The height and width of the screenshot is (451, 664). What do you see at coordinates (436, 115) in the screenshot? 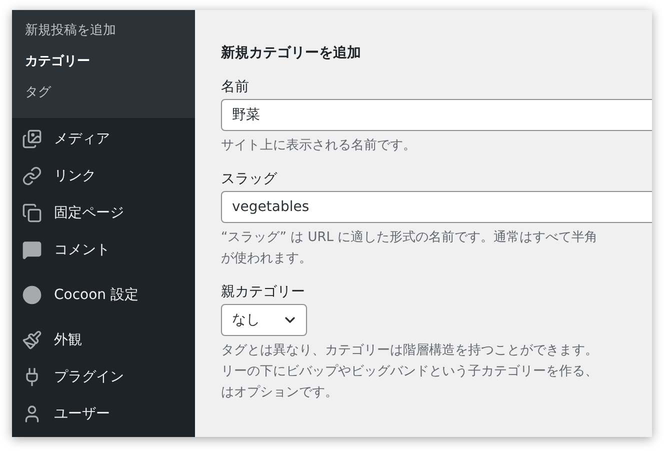
I see `name-input: 野菜` at bounding box center [436, 115].